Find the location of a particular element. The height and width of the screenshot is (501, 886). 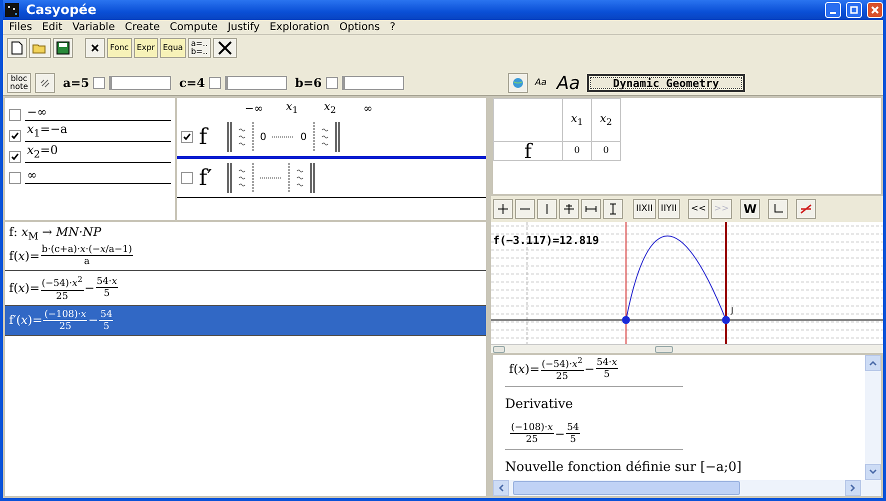

formula-text: f: x$_{M}$ → MN·NP is located at coordinates (55, 233).